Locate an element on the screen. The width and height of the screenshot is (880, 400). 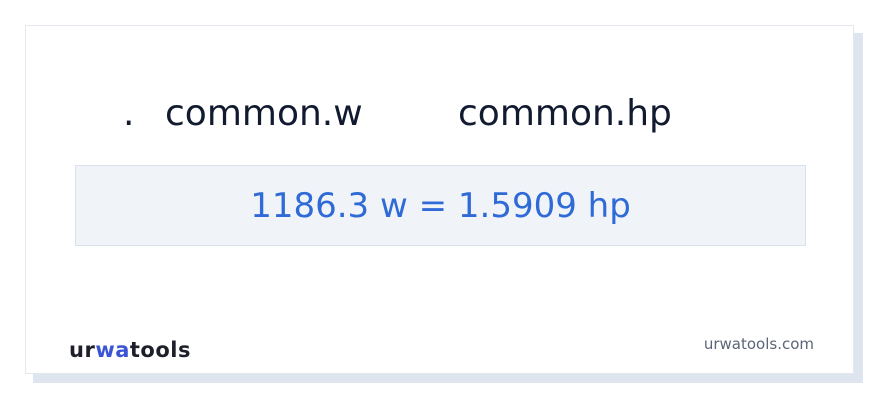
from-unit-label: common.w is located at coordinates (264, 113).